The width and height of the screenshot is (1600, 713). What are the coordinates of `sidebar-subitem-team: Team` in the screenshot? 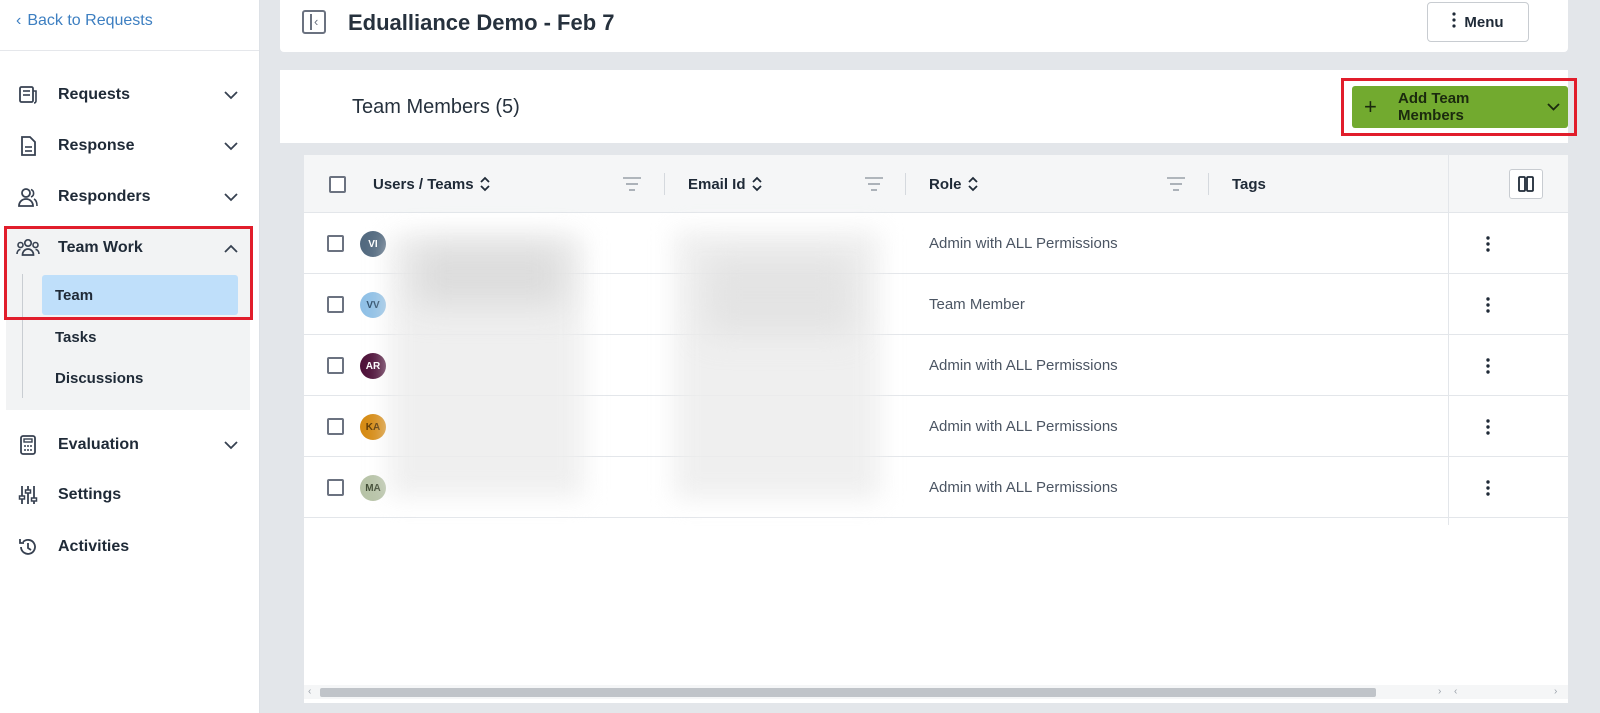 It's located at (140, 295).